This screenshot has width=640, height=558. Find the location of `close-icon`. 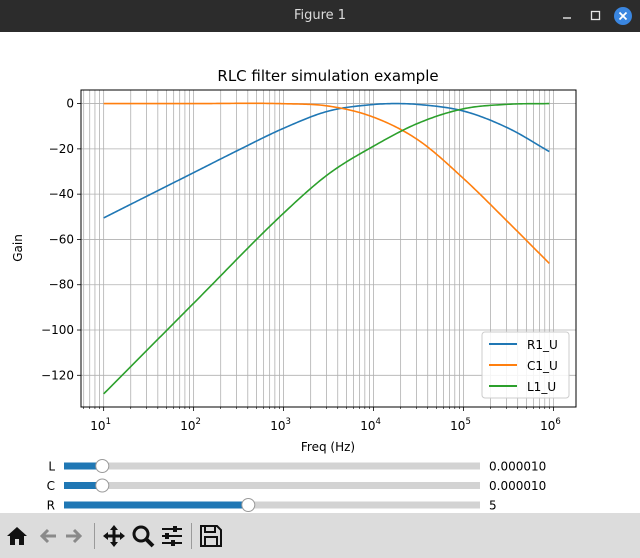

close-icon is located at coordinates (623, 16).